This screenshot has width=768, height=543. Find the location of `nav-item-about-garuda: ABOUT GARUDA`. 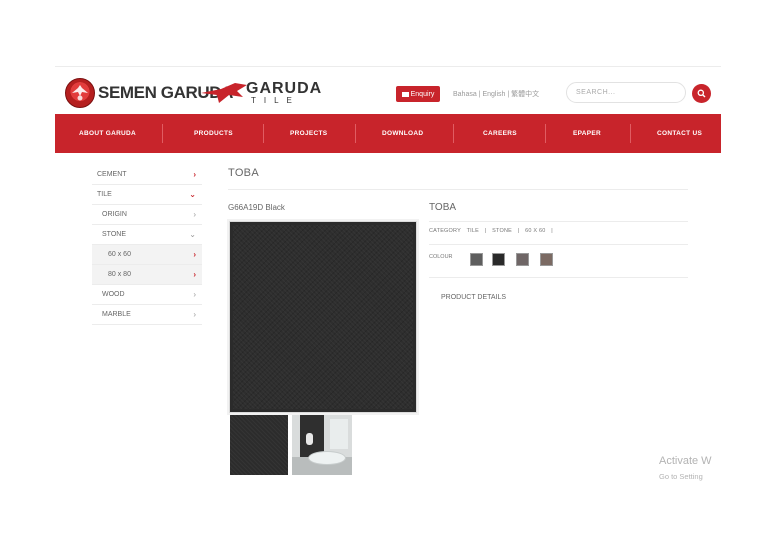

nav-item-about-garuda: ABOUT GARUDA is located at coordinates (107, 133).